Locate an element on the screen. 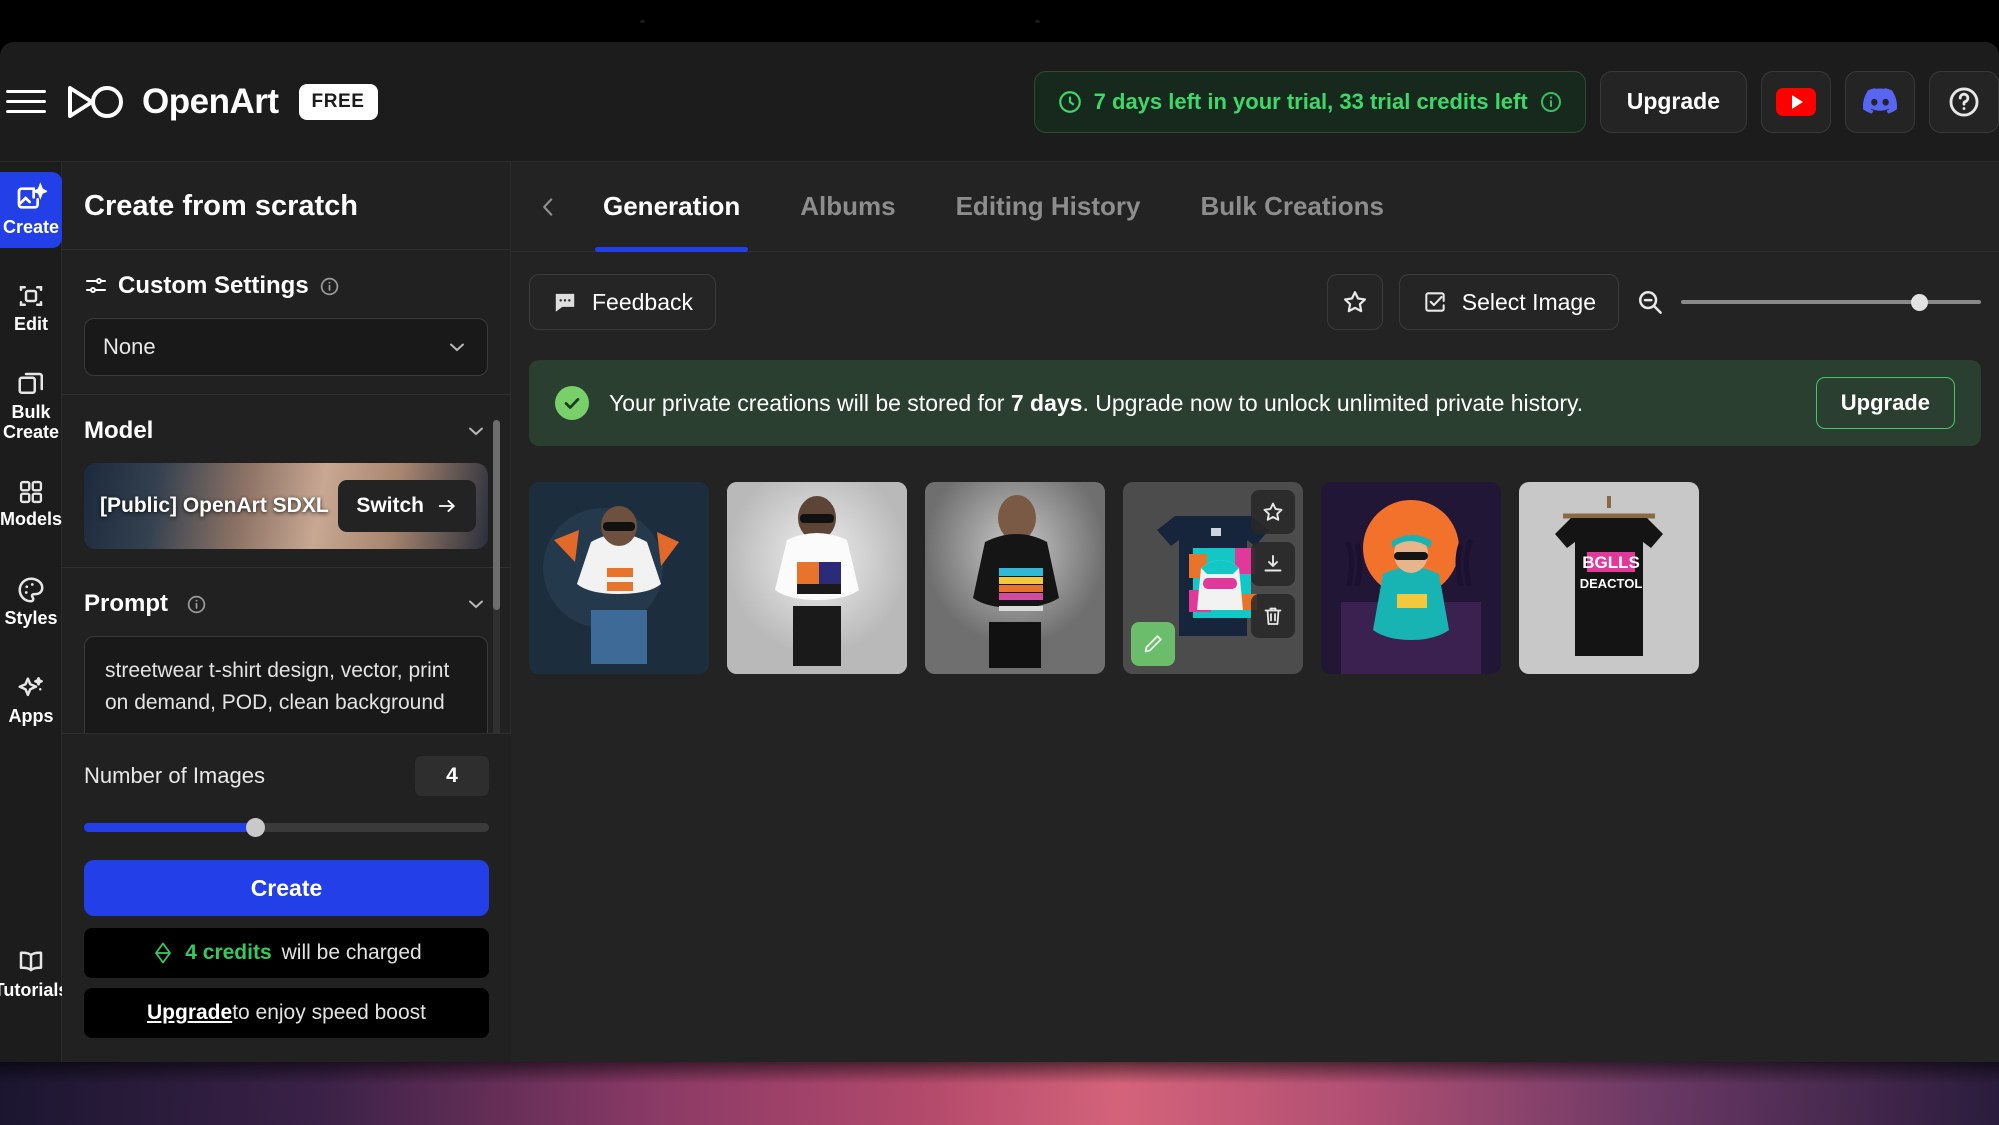  speed-boost-suffix: to enjoy speed boost is located at coordinates (329, 1012).